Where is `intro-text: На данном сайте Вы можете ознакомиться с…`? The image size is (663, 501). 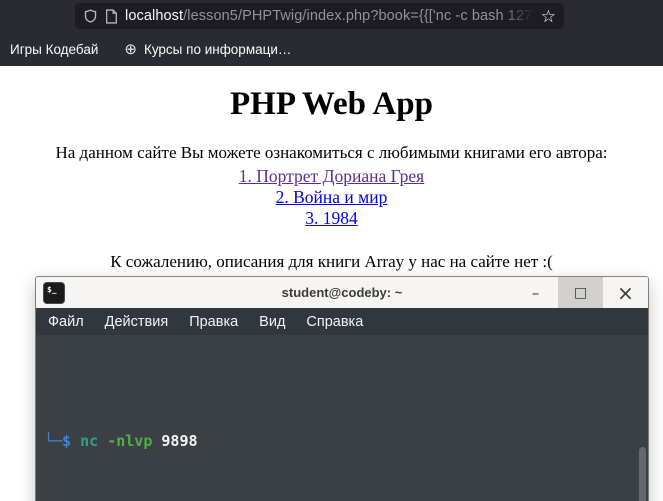 intro-text: На данном сайте Вы можете ознакомиться с… is located at coordinates (331, 152).